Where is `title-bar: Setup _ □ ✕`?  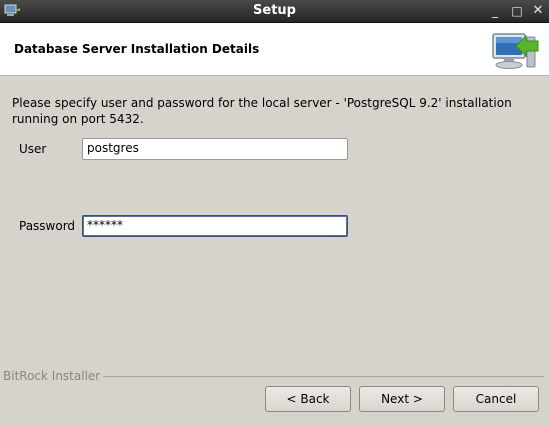 title-bar: Setup _ □ ✕ is located at coordinates (274, 11).